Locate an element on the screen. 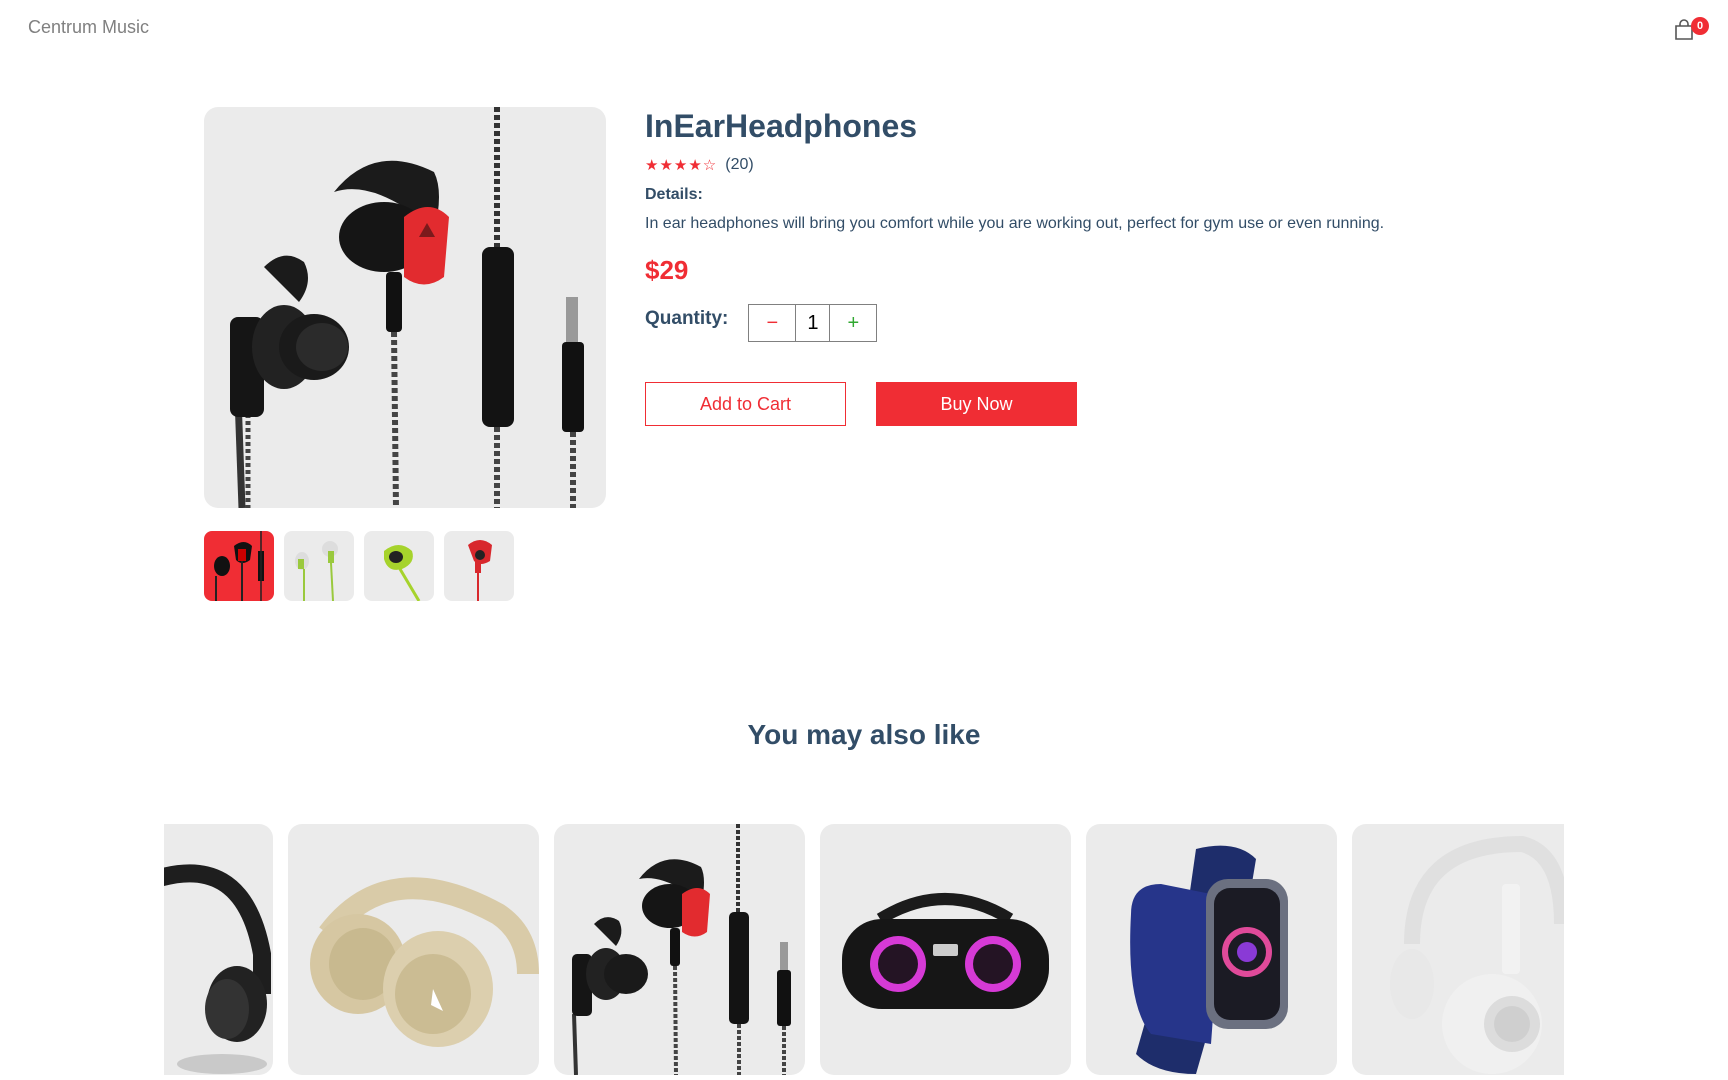 The width and height of the screenshot is (1728, 1080). quantity-section: Quantity: − 1 + is located at coordinates (1095, 323).